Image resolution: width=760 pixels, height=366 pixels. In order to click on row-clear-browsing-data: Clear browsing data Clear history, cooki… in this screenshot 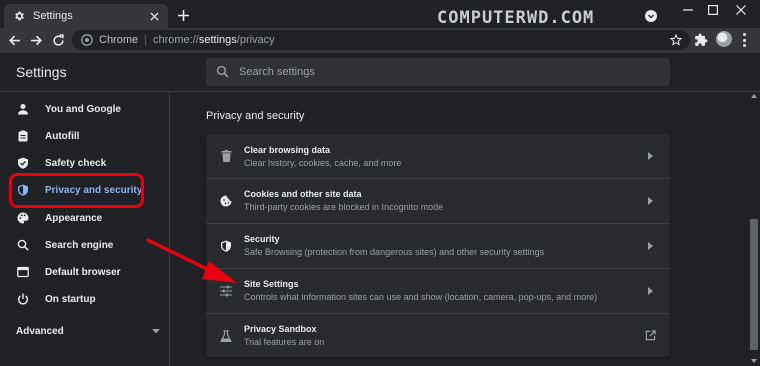, I will do `click(438, 156)`.